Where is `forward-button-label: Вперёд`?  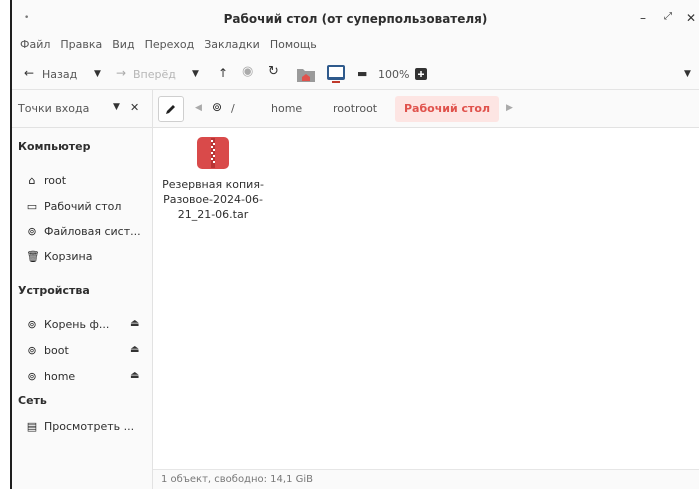 forward-button-label: Вперёд is located at coordinates (154, 74).